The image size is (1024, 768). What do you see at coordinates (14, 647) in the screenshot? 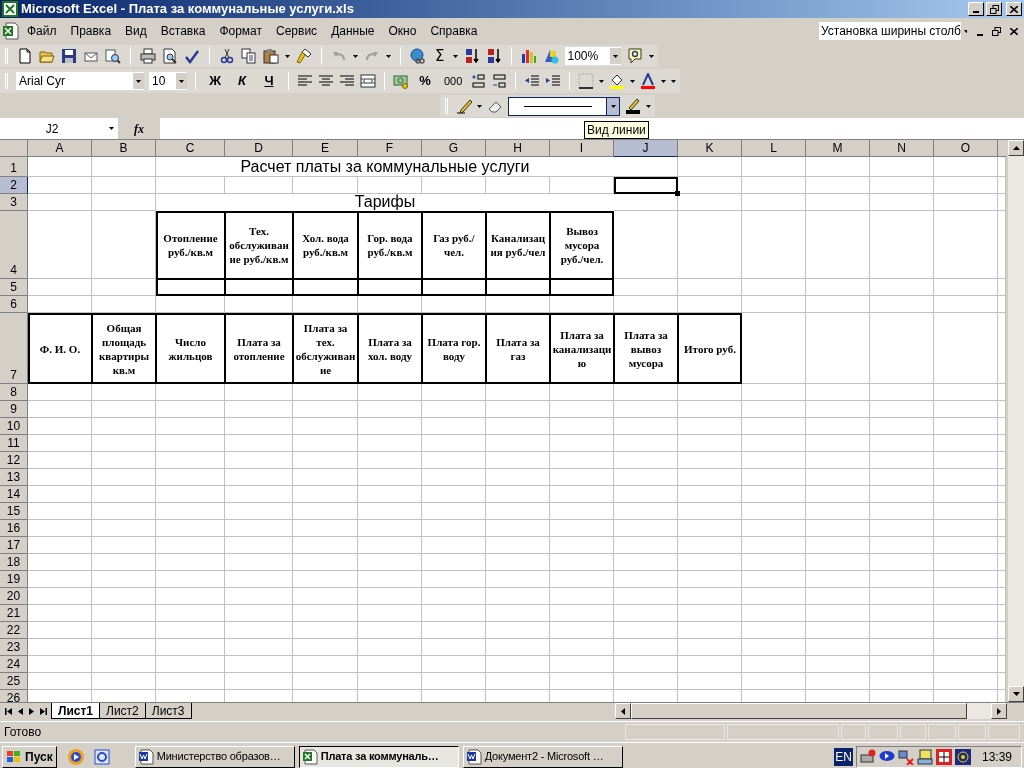
I see `row-header: 23` at bounding box center [14, 647].